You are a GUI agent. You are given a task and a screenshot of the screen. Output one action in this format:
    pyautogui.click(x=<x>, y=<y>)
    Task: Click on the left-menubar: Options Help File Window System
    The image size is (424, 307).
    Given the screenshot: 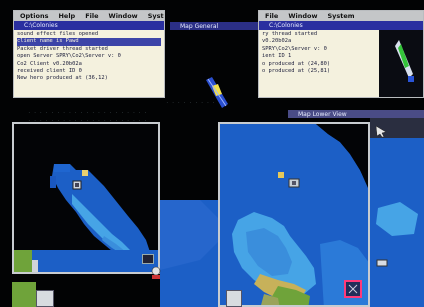 What is the action you would take?
    pyautogui.click(x=89, y=16)
    